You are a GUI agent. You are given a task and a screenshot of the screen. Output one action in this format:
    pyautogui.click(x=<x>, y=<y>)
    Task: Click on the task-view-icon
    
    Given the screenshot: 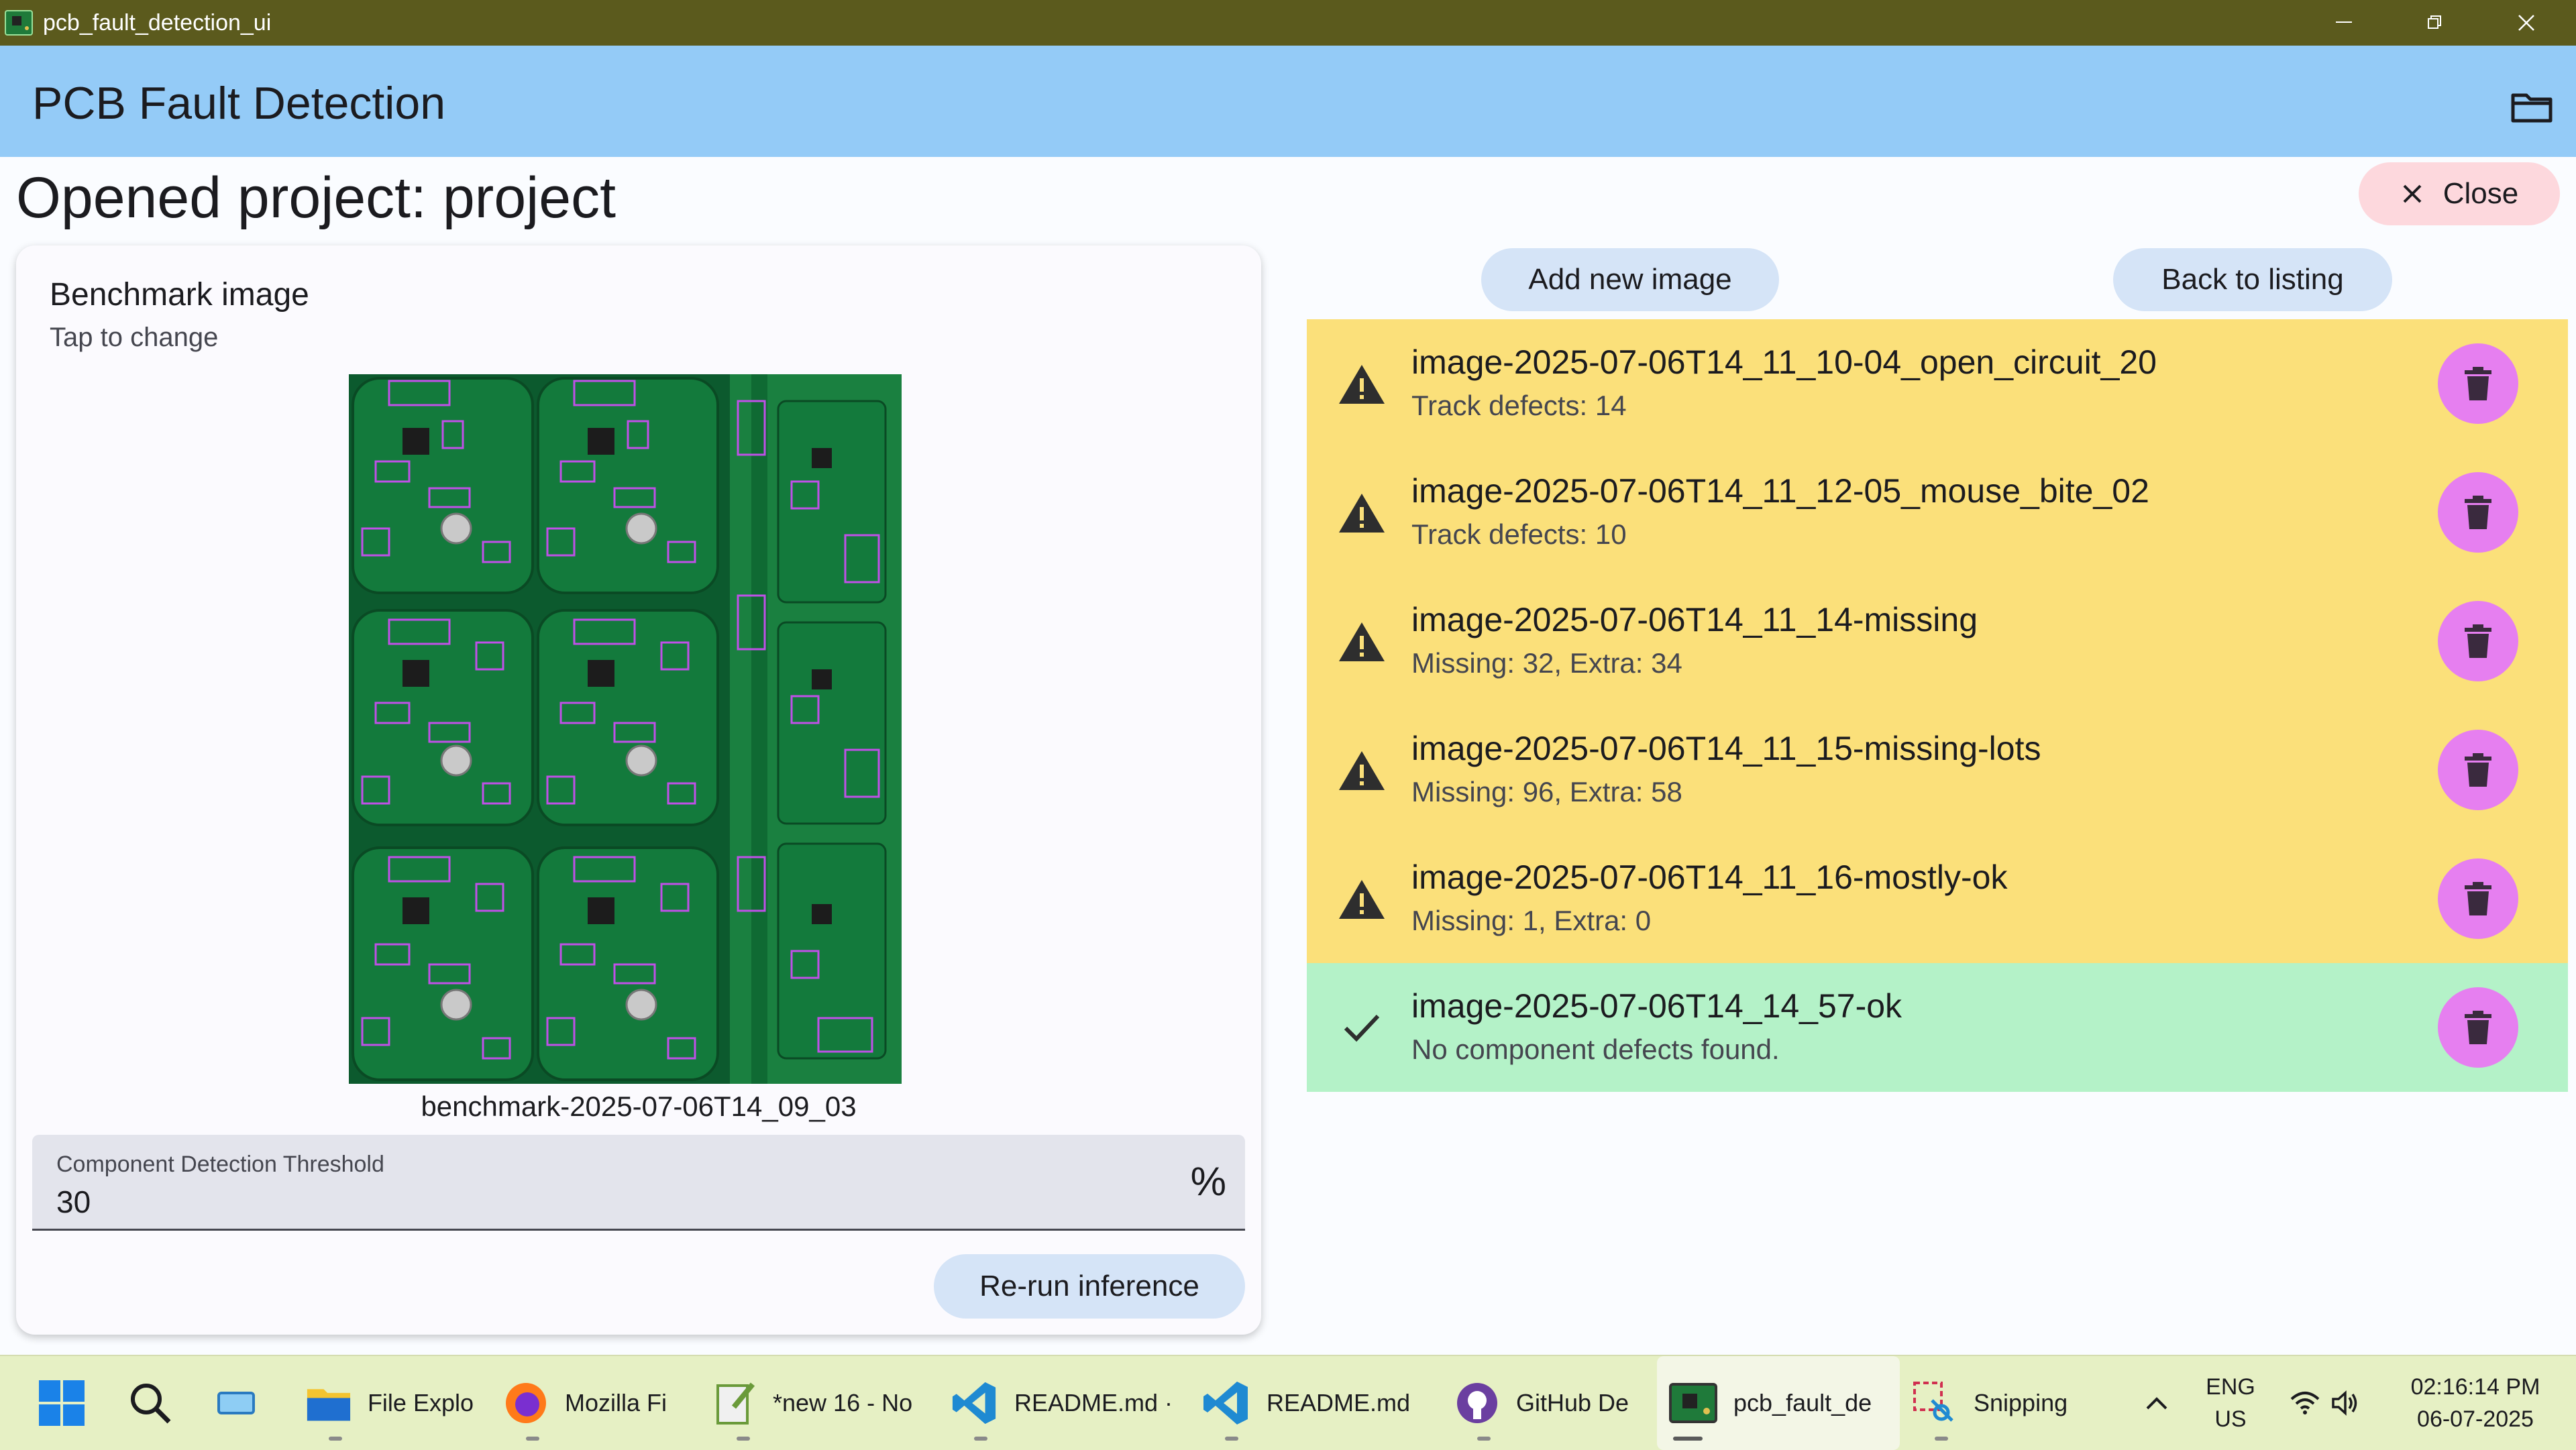 What is the action you would take?
    pyautogui.click(x=236, y=1403)
    